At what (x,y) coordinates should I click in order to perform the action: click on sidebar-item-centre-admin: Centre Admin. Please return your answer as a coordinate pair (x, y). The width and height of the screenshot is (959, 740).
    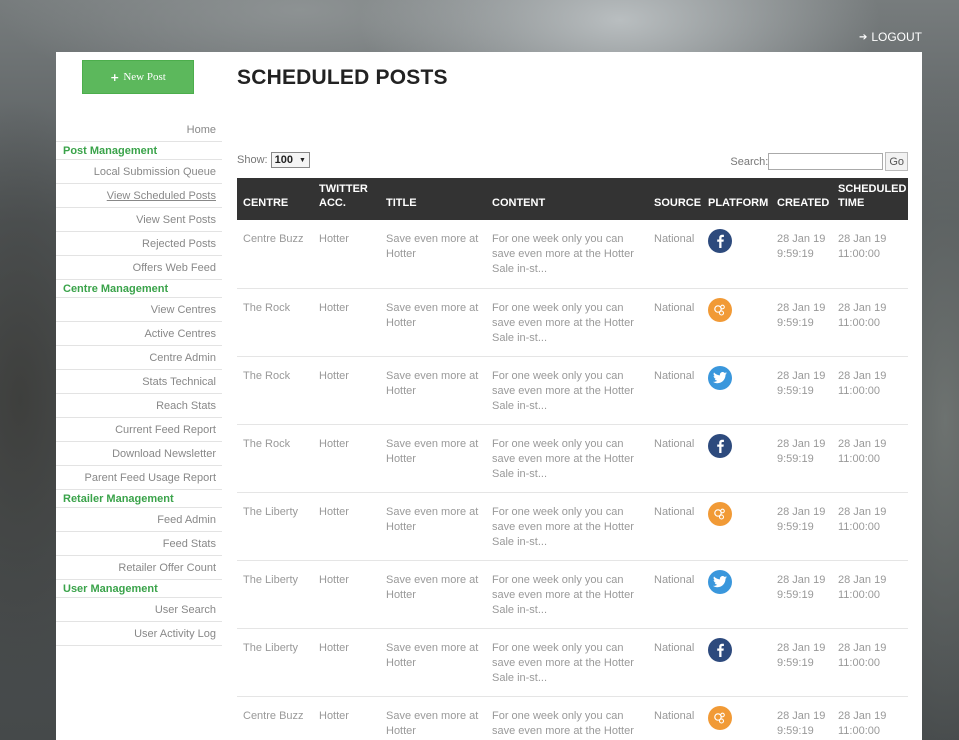
    Looking at the image, I should click on (139, 358).